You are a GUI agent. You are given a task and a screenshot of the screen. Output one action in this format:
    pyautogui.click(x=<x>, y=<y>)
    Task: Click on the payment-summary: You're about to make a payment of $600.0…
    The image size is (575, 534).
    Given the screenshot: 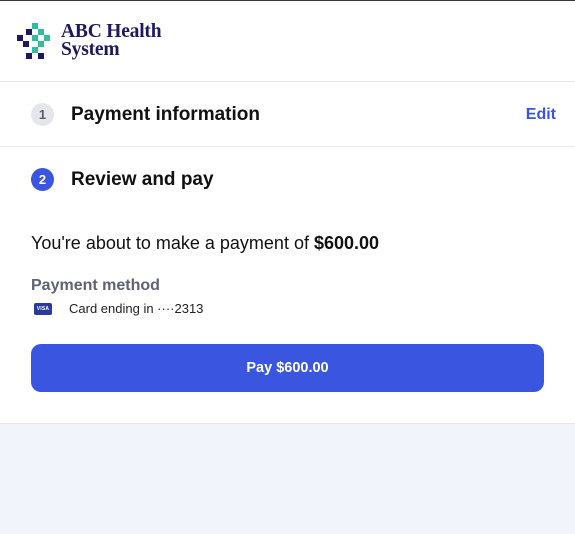 What is the action you would take?
    pyautogui.click(x=205, y=243)
    